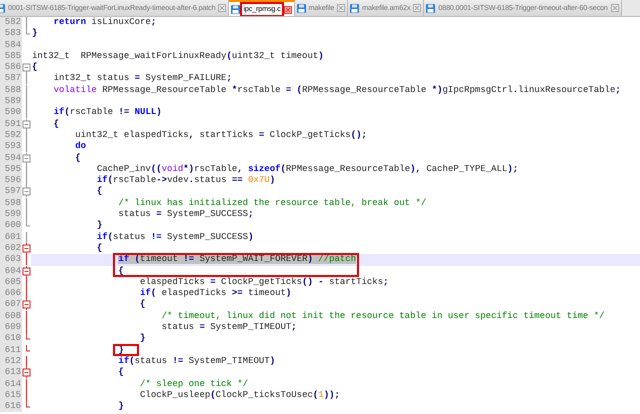 The width and height of the screenshot is (640, 414). What do you see at coordinates (196, 362) in the screenshot?
I see `code-line: if(status != SystemP_TIMEOUT)` at bounding box center [196, 362].